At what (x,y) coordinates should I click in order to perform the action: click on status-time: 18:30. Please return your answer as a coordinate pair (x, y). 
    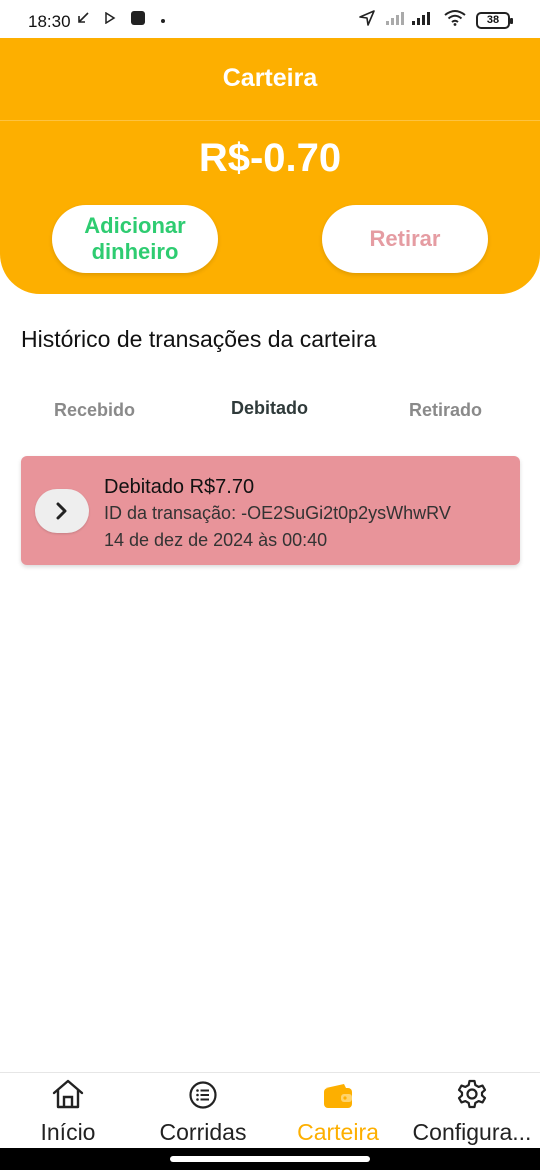
    Looking at the image, I should click on (49, 21).